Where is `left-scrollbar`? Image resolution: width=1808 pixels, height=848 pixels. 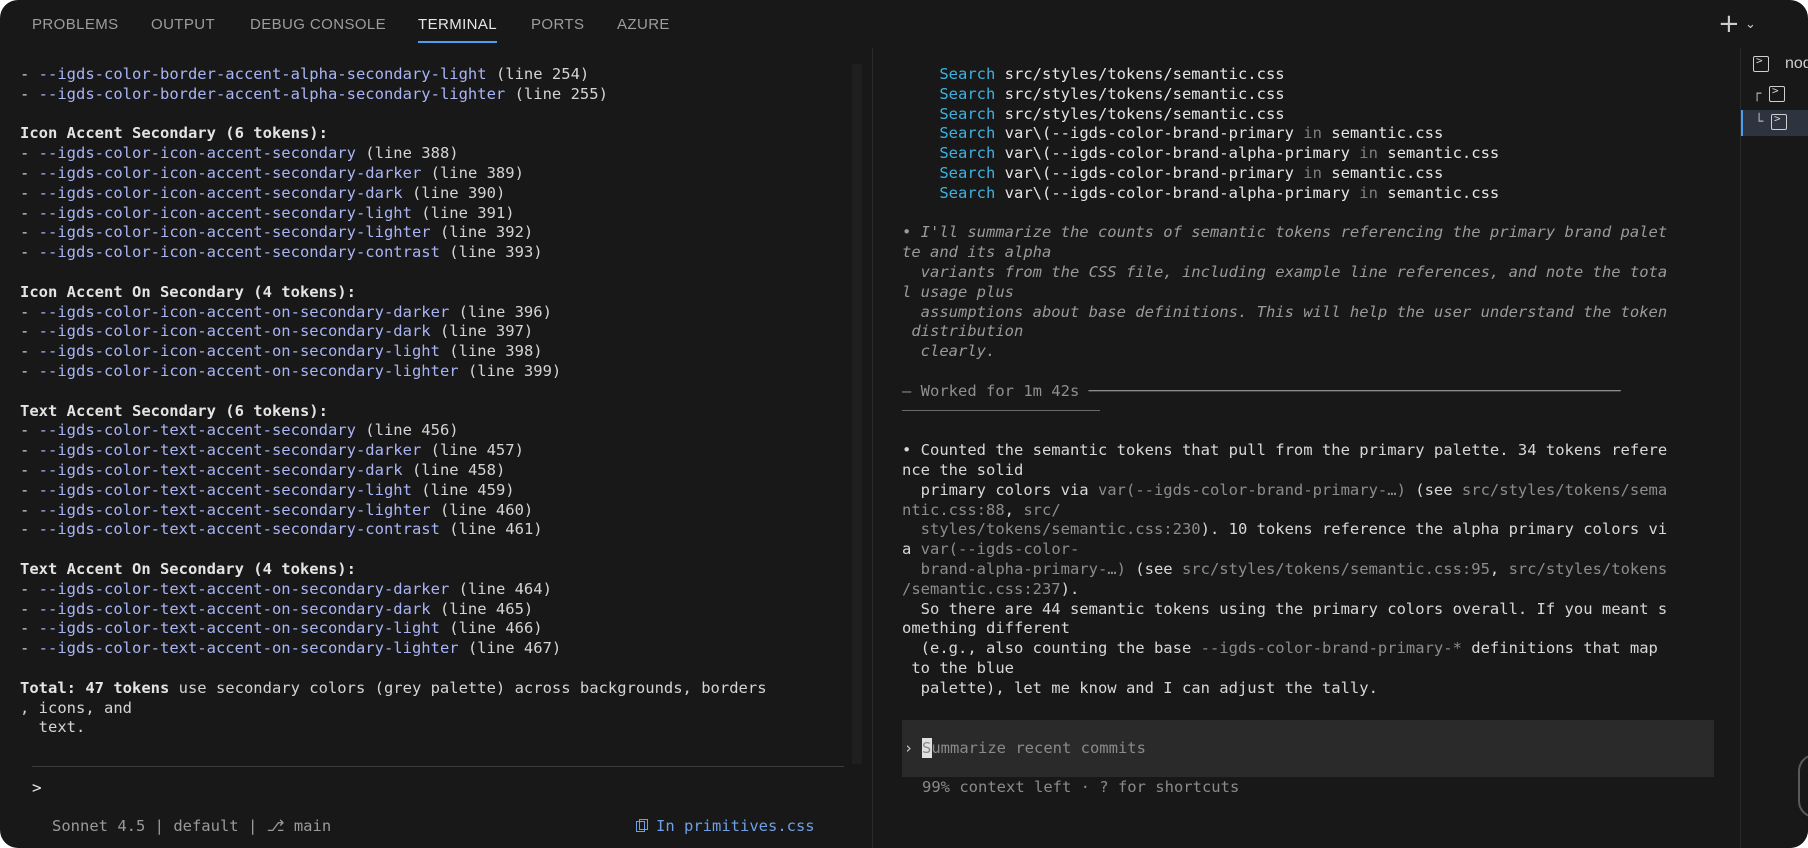 left-scrollbar is located at coordinates (857, 414).